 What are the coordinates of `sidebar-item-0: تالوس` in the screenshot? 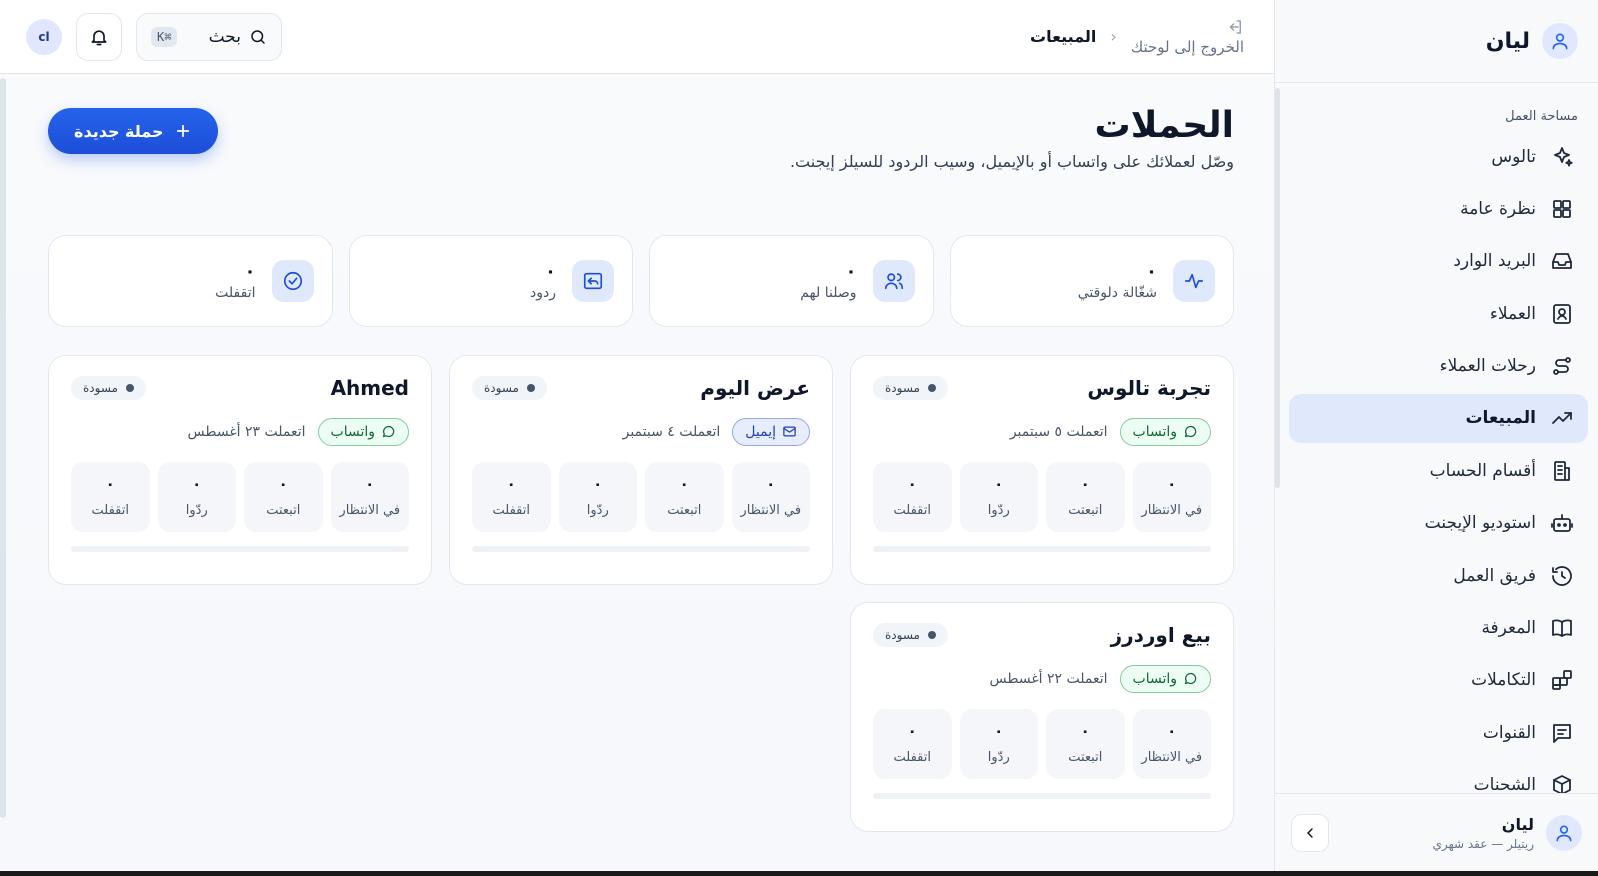 It's located at (1438, 156).